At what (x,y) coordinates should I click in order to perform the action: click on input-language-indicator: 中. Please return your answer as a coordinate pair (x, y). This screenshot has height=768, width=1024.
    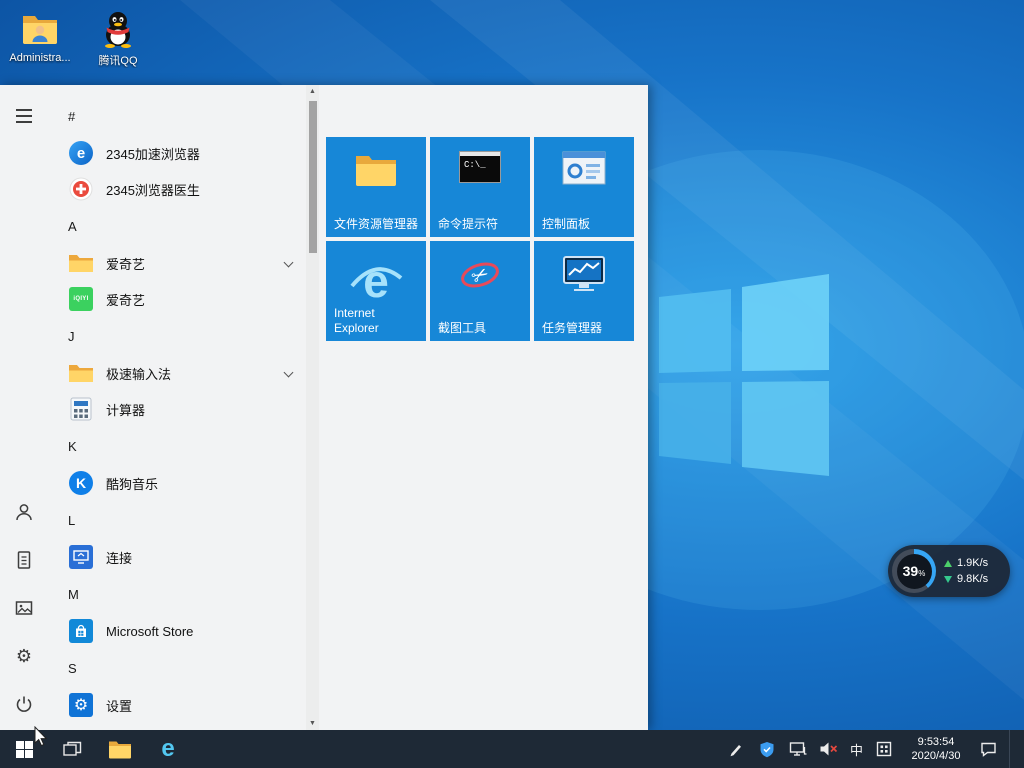
    Looking at the image, I should click on (856, 749).